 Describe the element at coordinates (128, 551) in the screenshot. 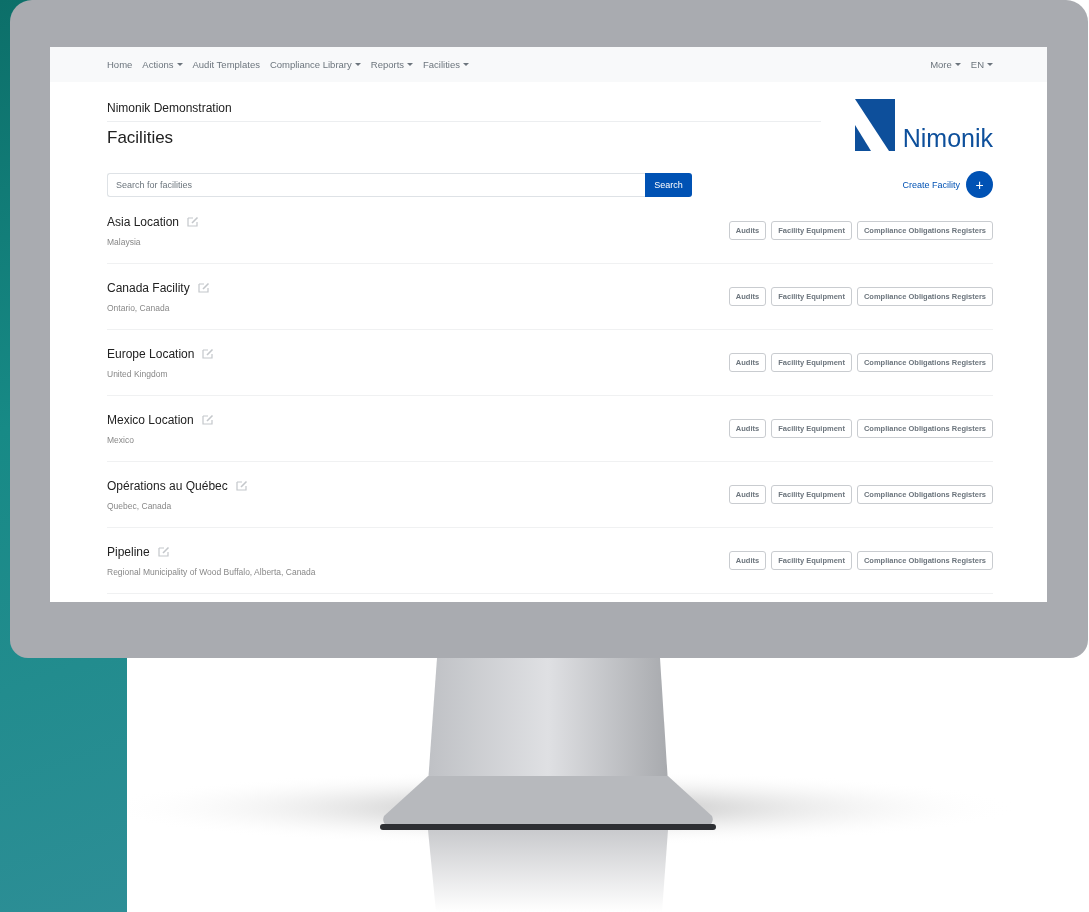

I see `facility-name: Pipeline` at that location.